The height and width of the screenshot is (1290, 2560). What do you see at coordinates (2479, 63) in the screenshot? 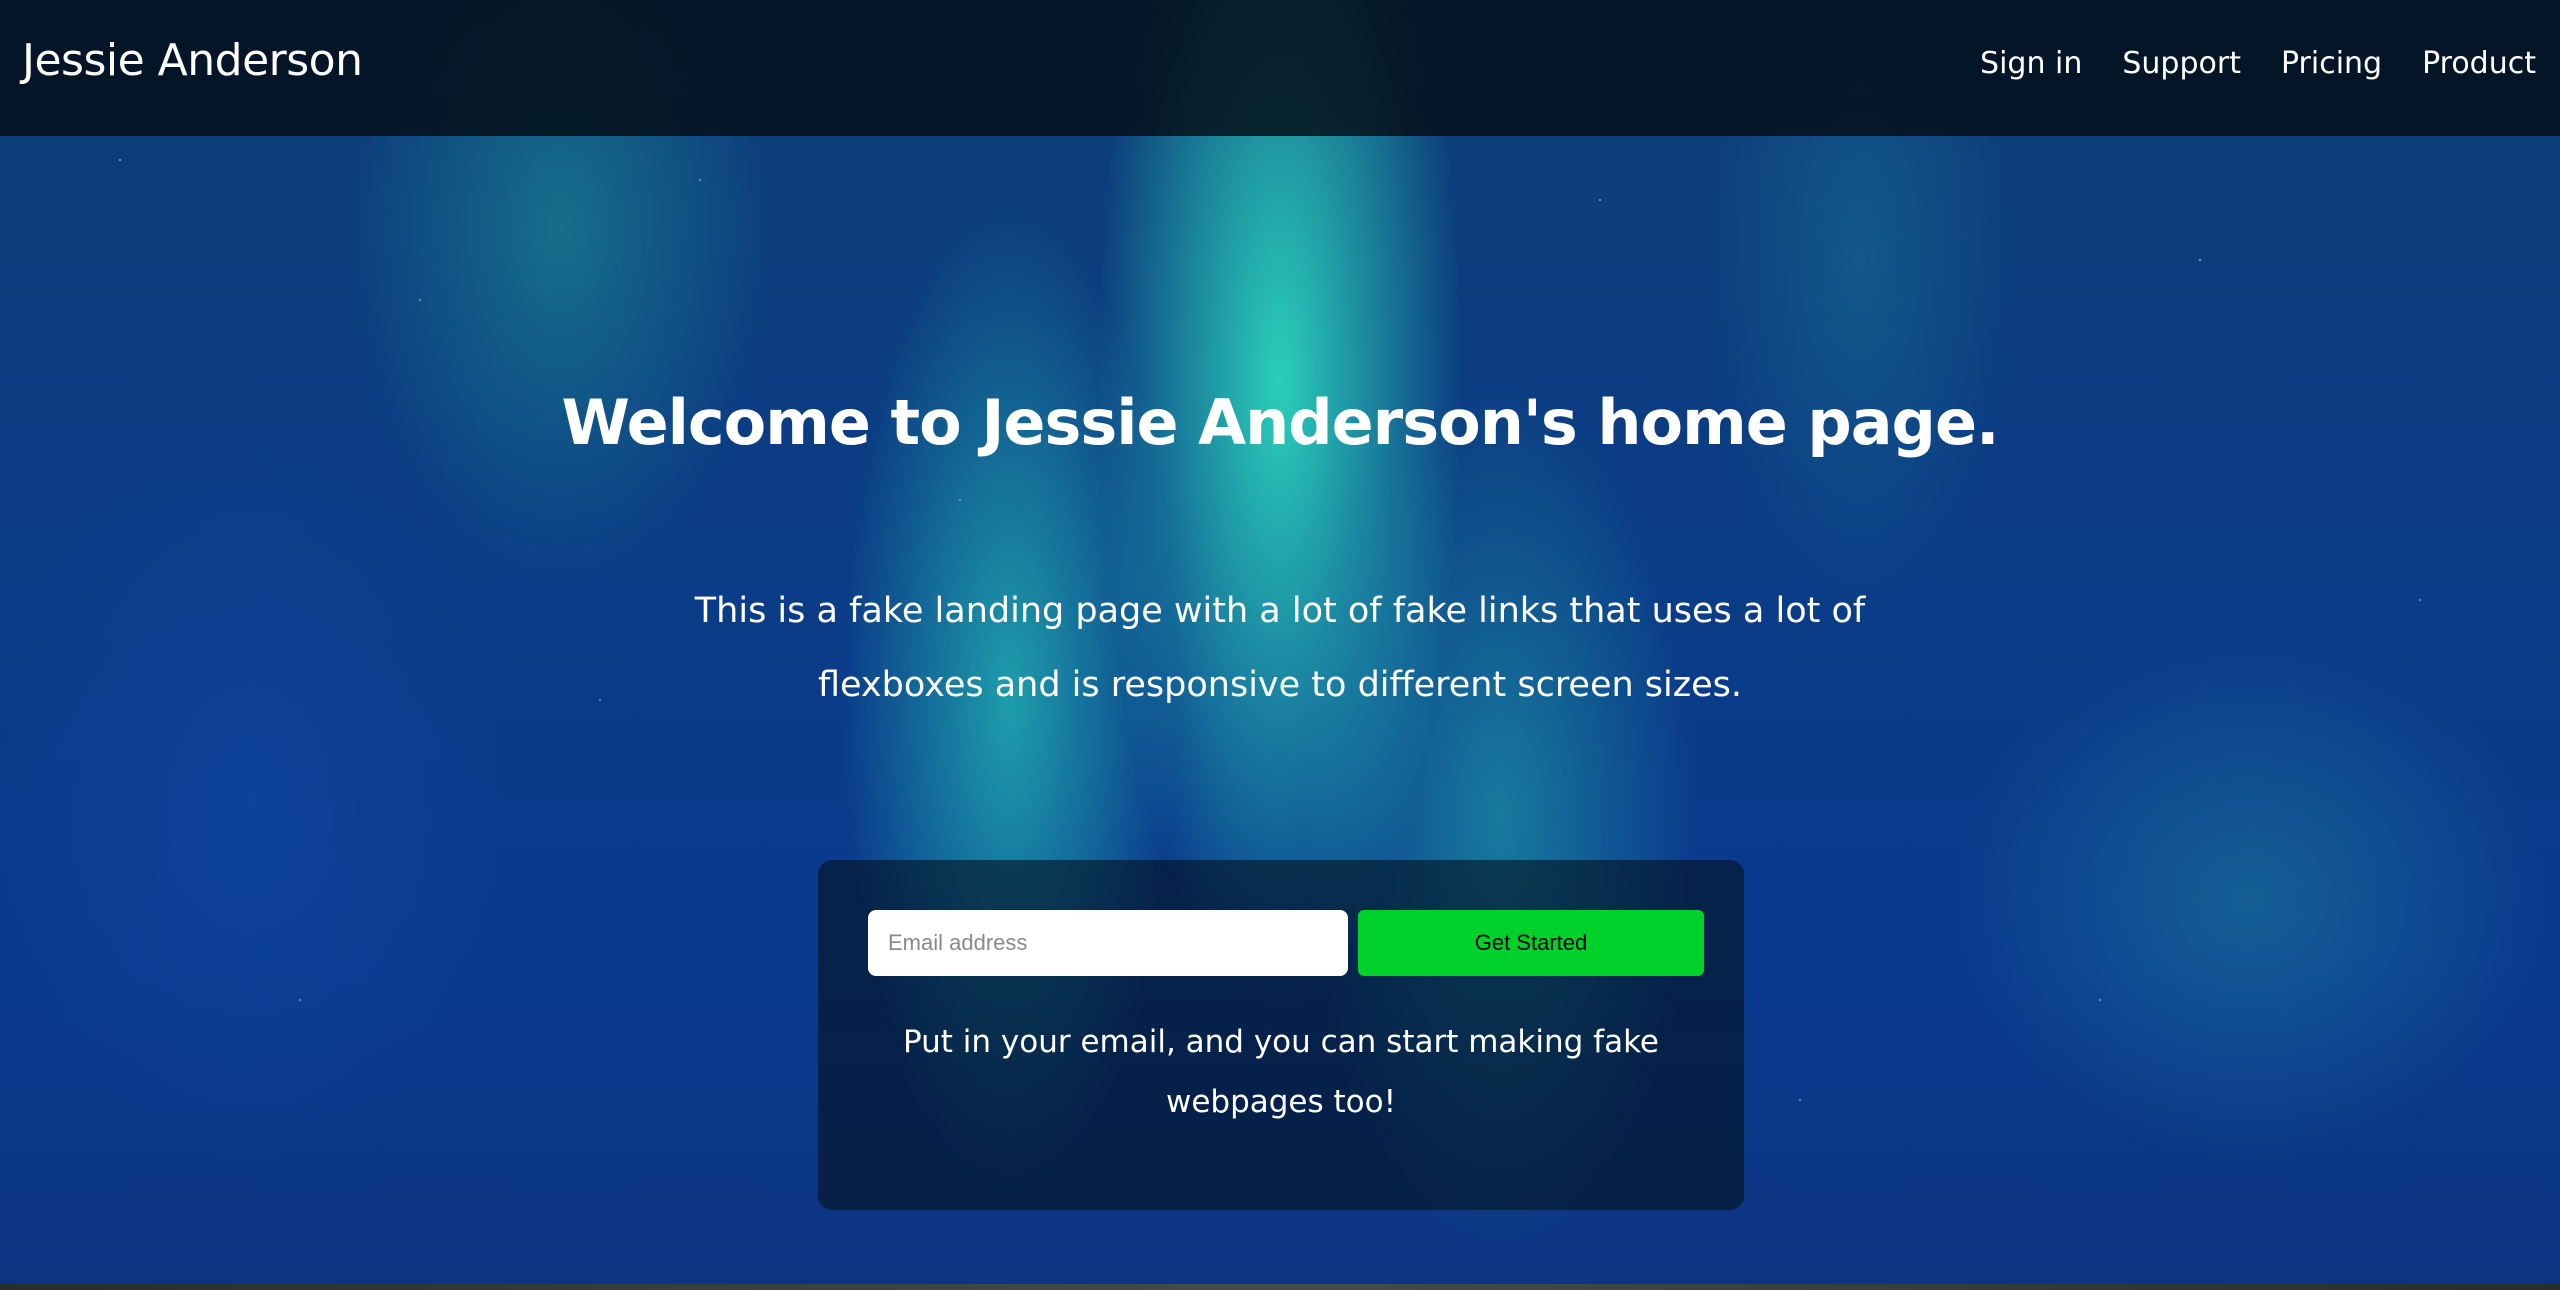
I see `nav-product: Product` at bounding box center [2479, 63].